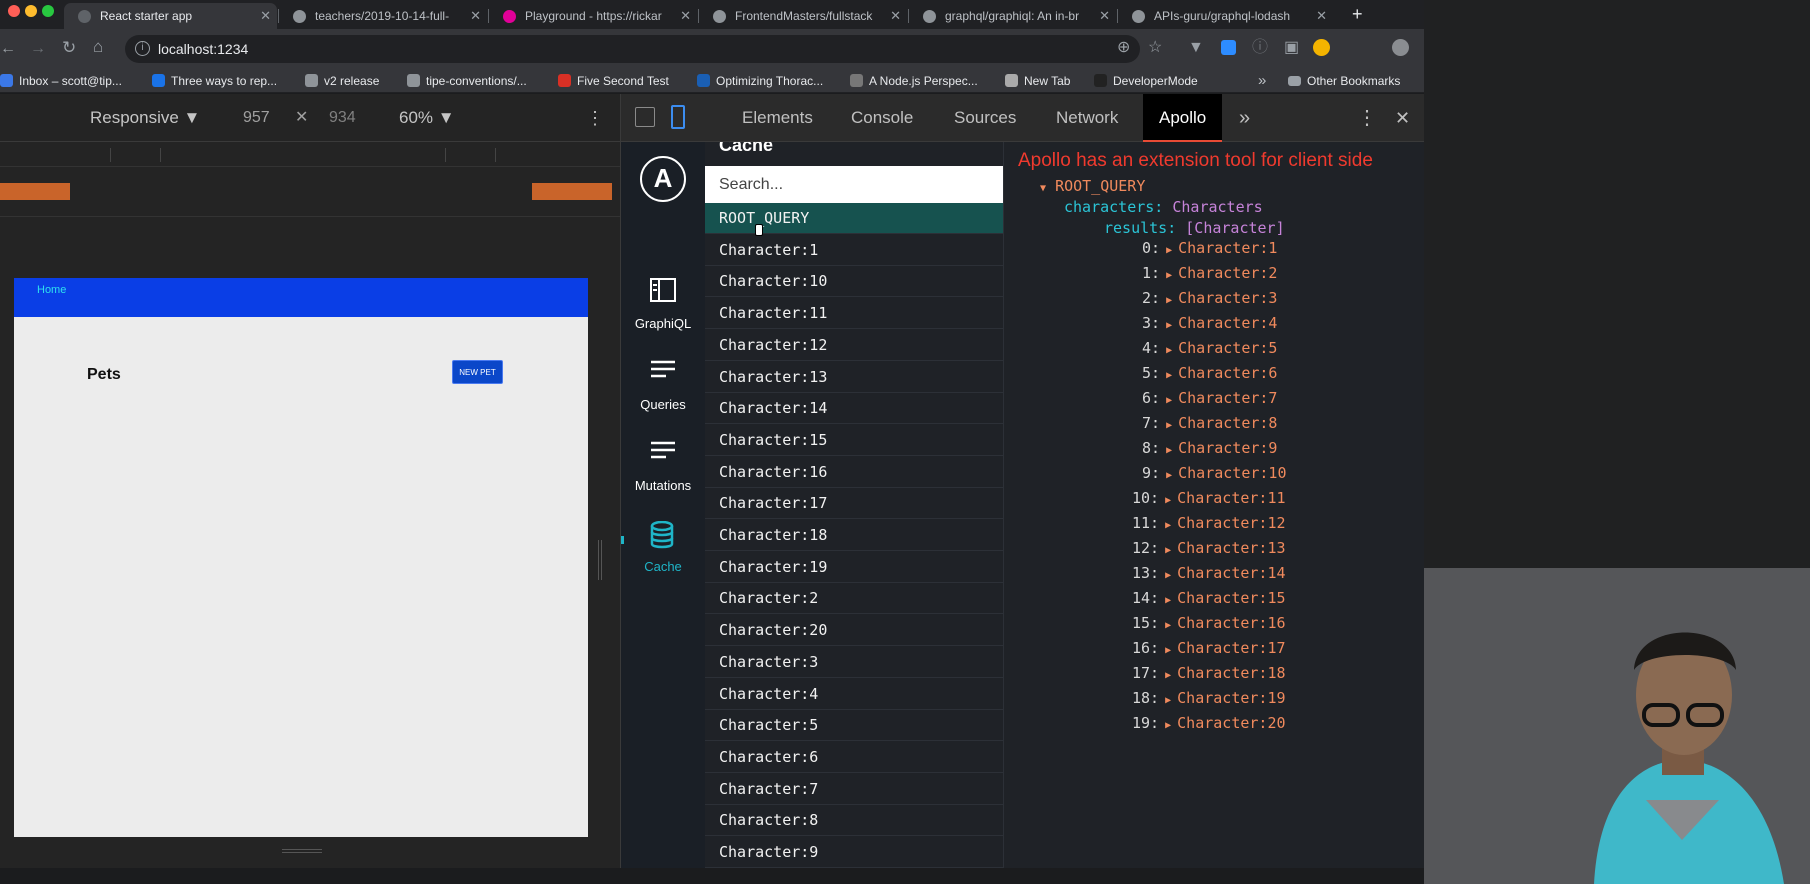  Describe the element at coordinates (854, 599) in the screenshot. I see `cache-item: Character:2` at that location.